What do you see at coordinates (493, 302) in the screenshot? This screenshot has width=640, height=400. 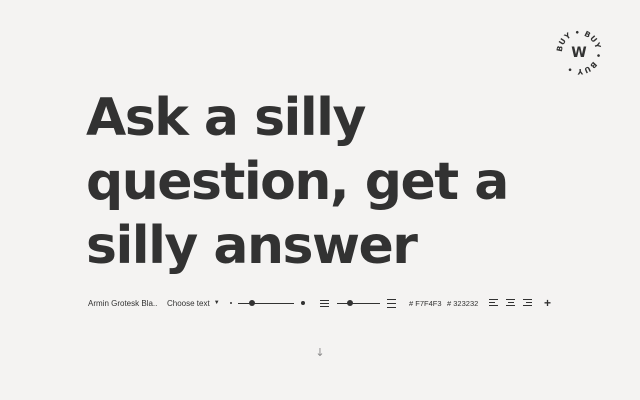 I see `align-left-icon` at bounding box center [493, 302].